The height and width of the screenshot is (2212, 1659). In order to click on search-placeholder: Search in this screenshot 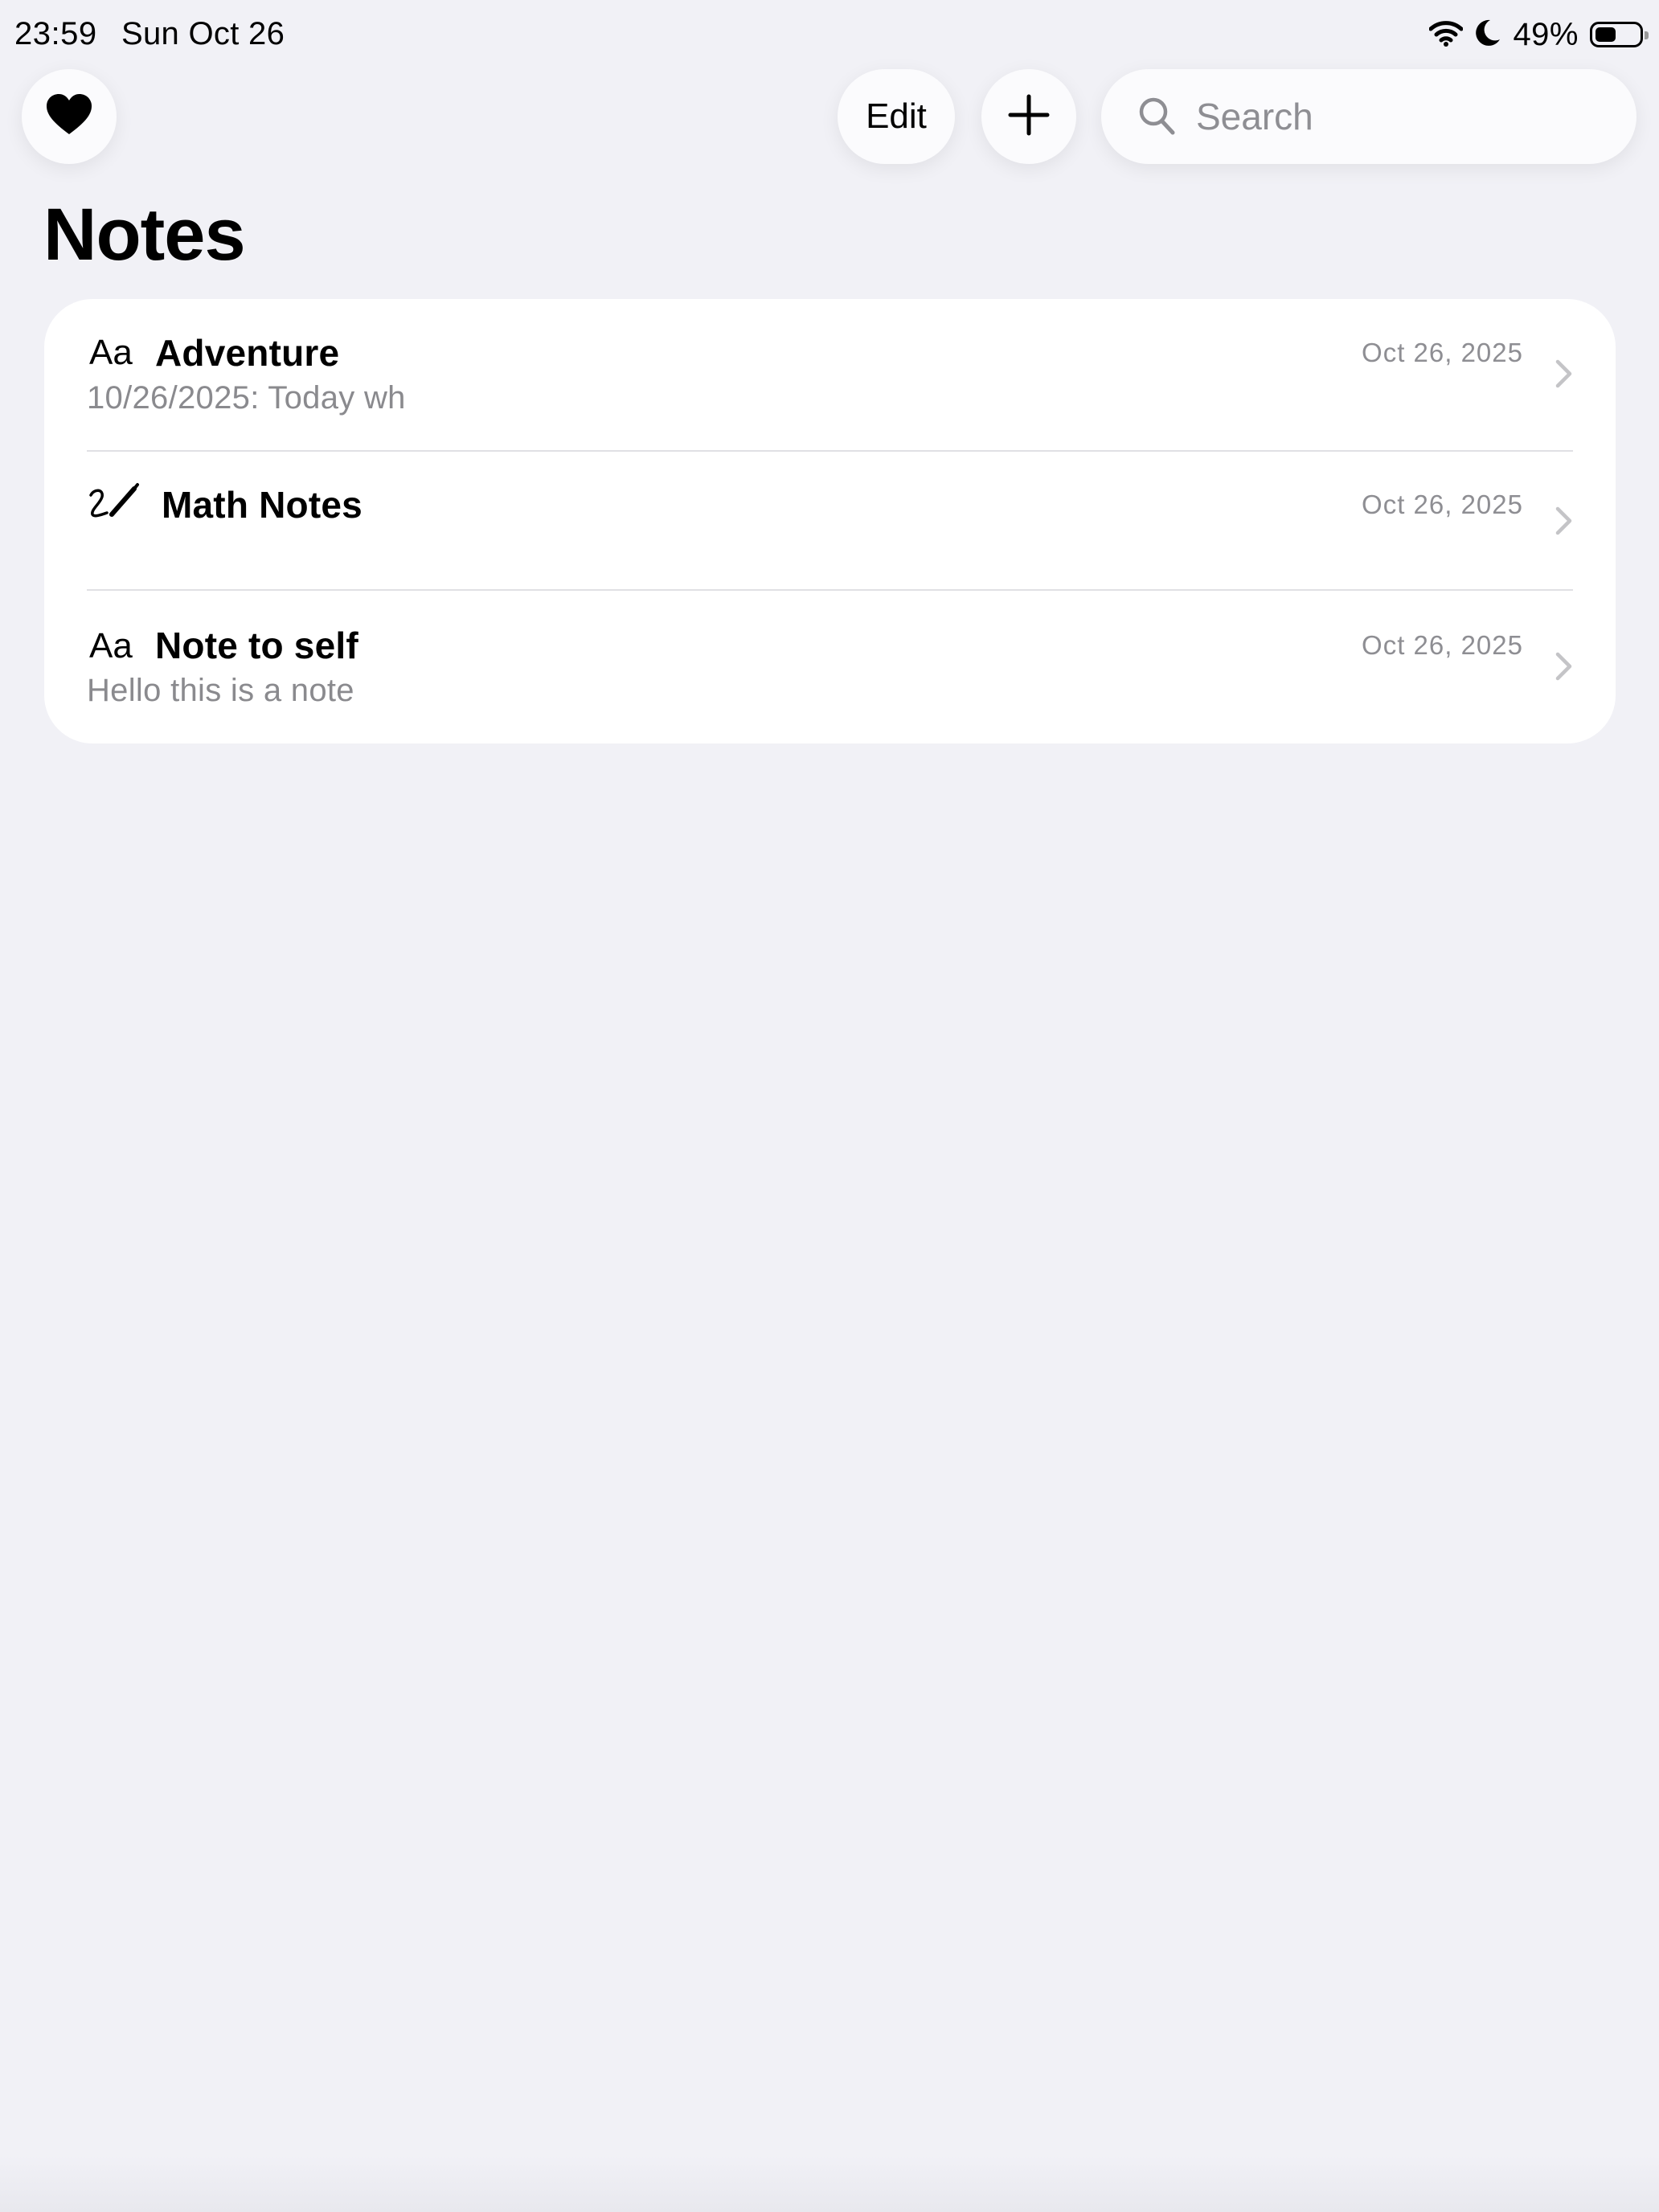, I will do `click(1254, 116)`.